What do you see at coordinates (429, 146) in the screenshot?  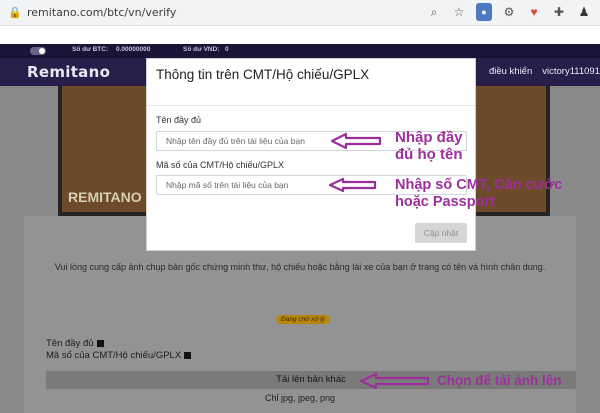 I see `annotation-note-name: Nhập đầy đủ họ tên` at bounding box center [429, 146].